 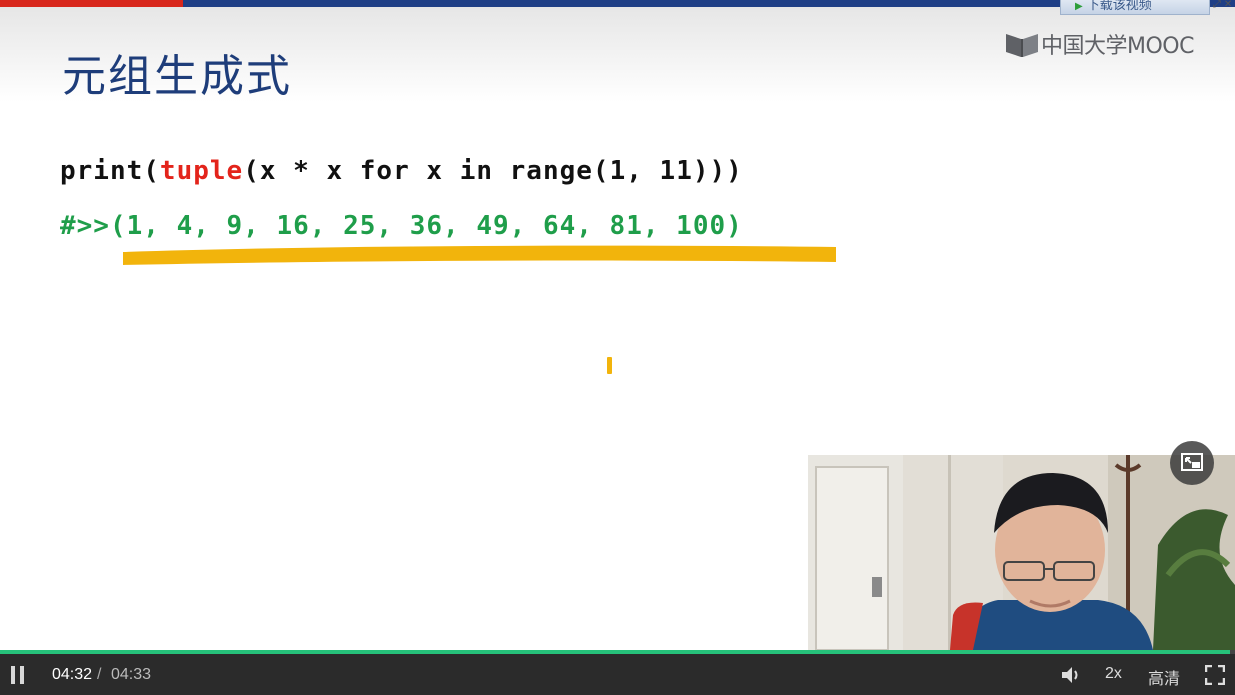 I want to click on pen-cursor-mark, so click(x=609, y=365).